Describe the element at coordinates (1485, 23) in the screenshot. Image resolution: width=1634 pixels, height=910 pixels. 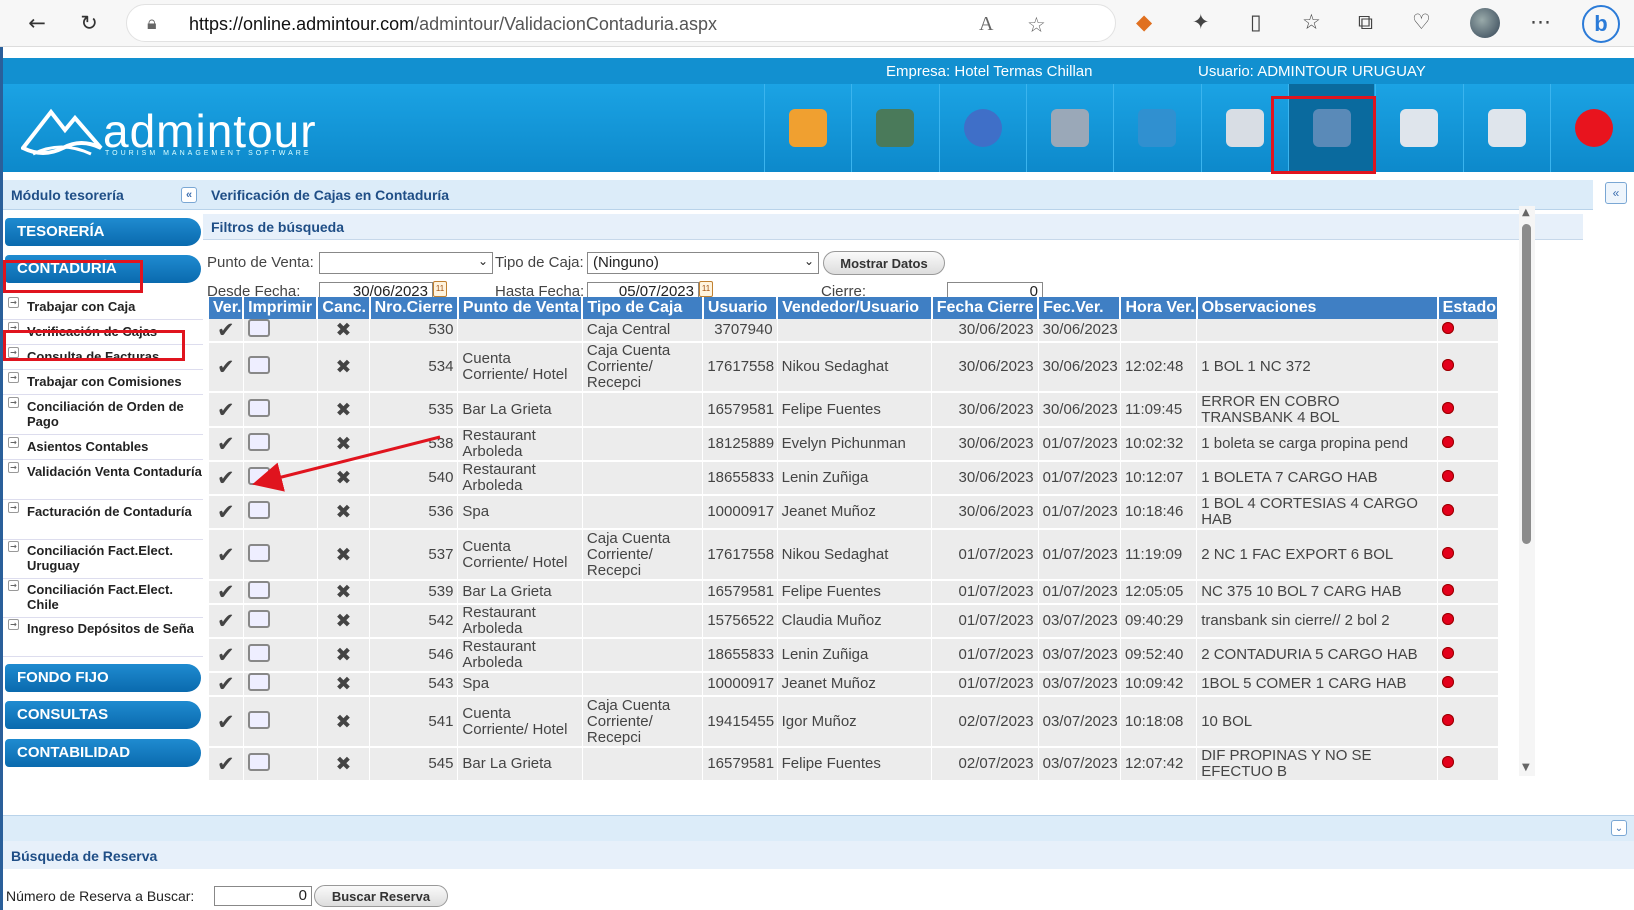
I see `profile-avatar` at that location.